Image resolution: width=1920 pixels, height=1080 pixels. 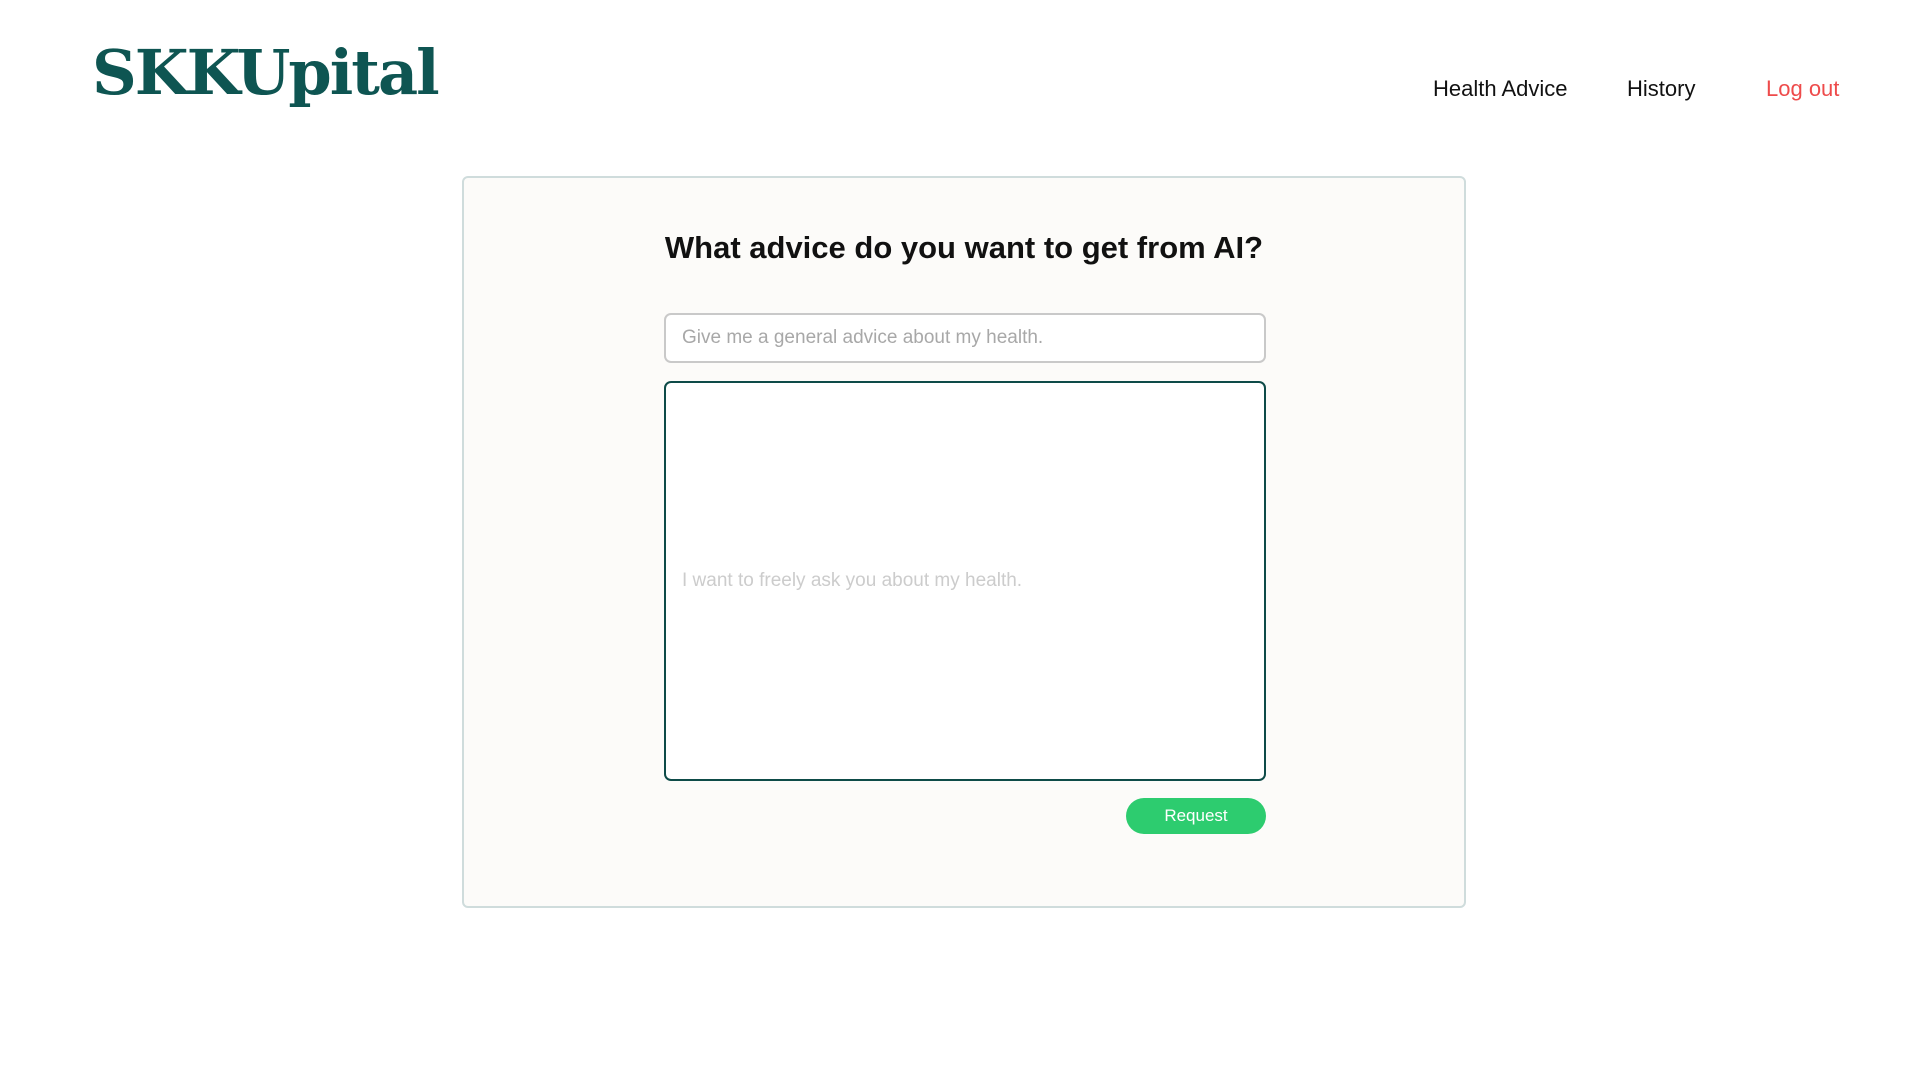 I want to click on logout-link: Log out, so click(x=1802, y=89).